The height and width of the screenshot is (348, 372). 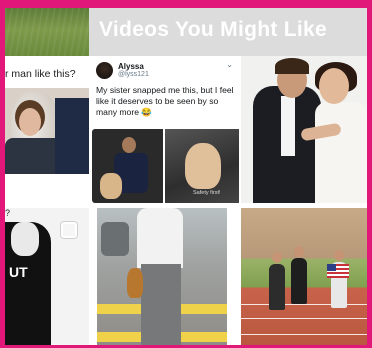 What do you see at coordinates (40, 74) in the screenshot?
I see `caption-text: r man like this?` at bounding box center [40, 74].